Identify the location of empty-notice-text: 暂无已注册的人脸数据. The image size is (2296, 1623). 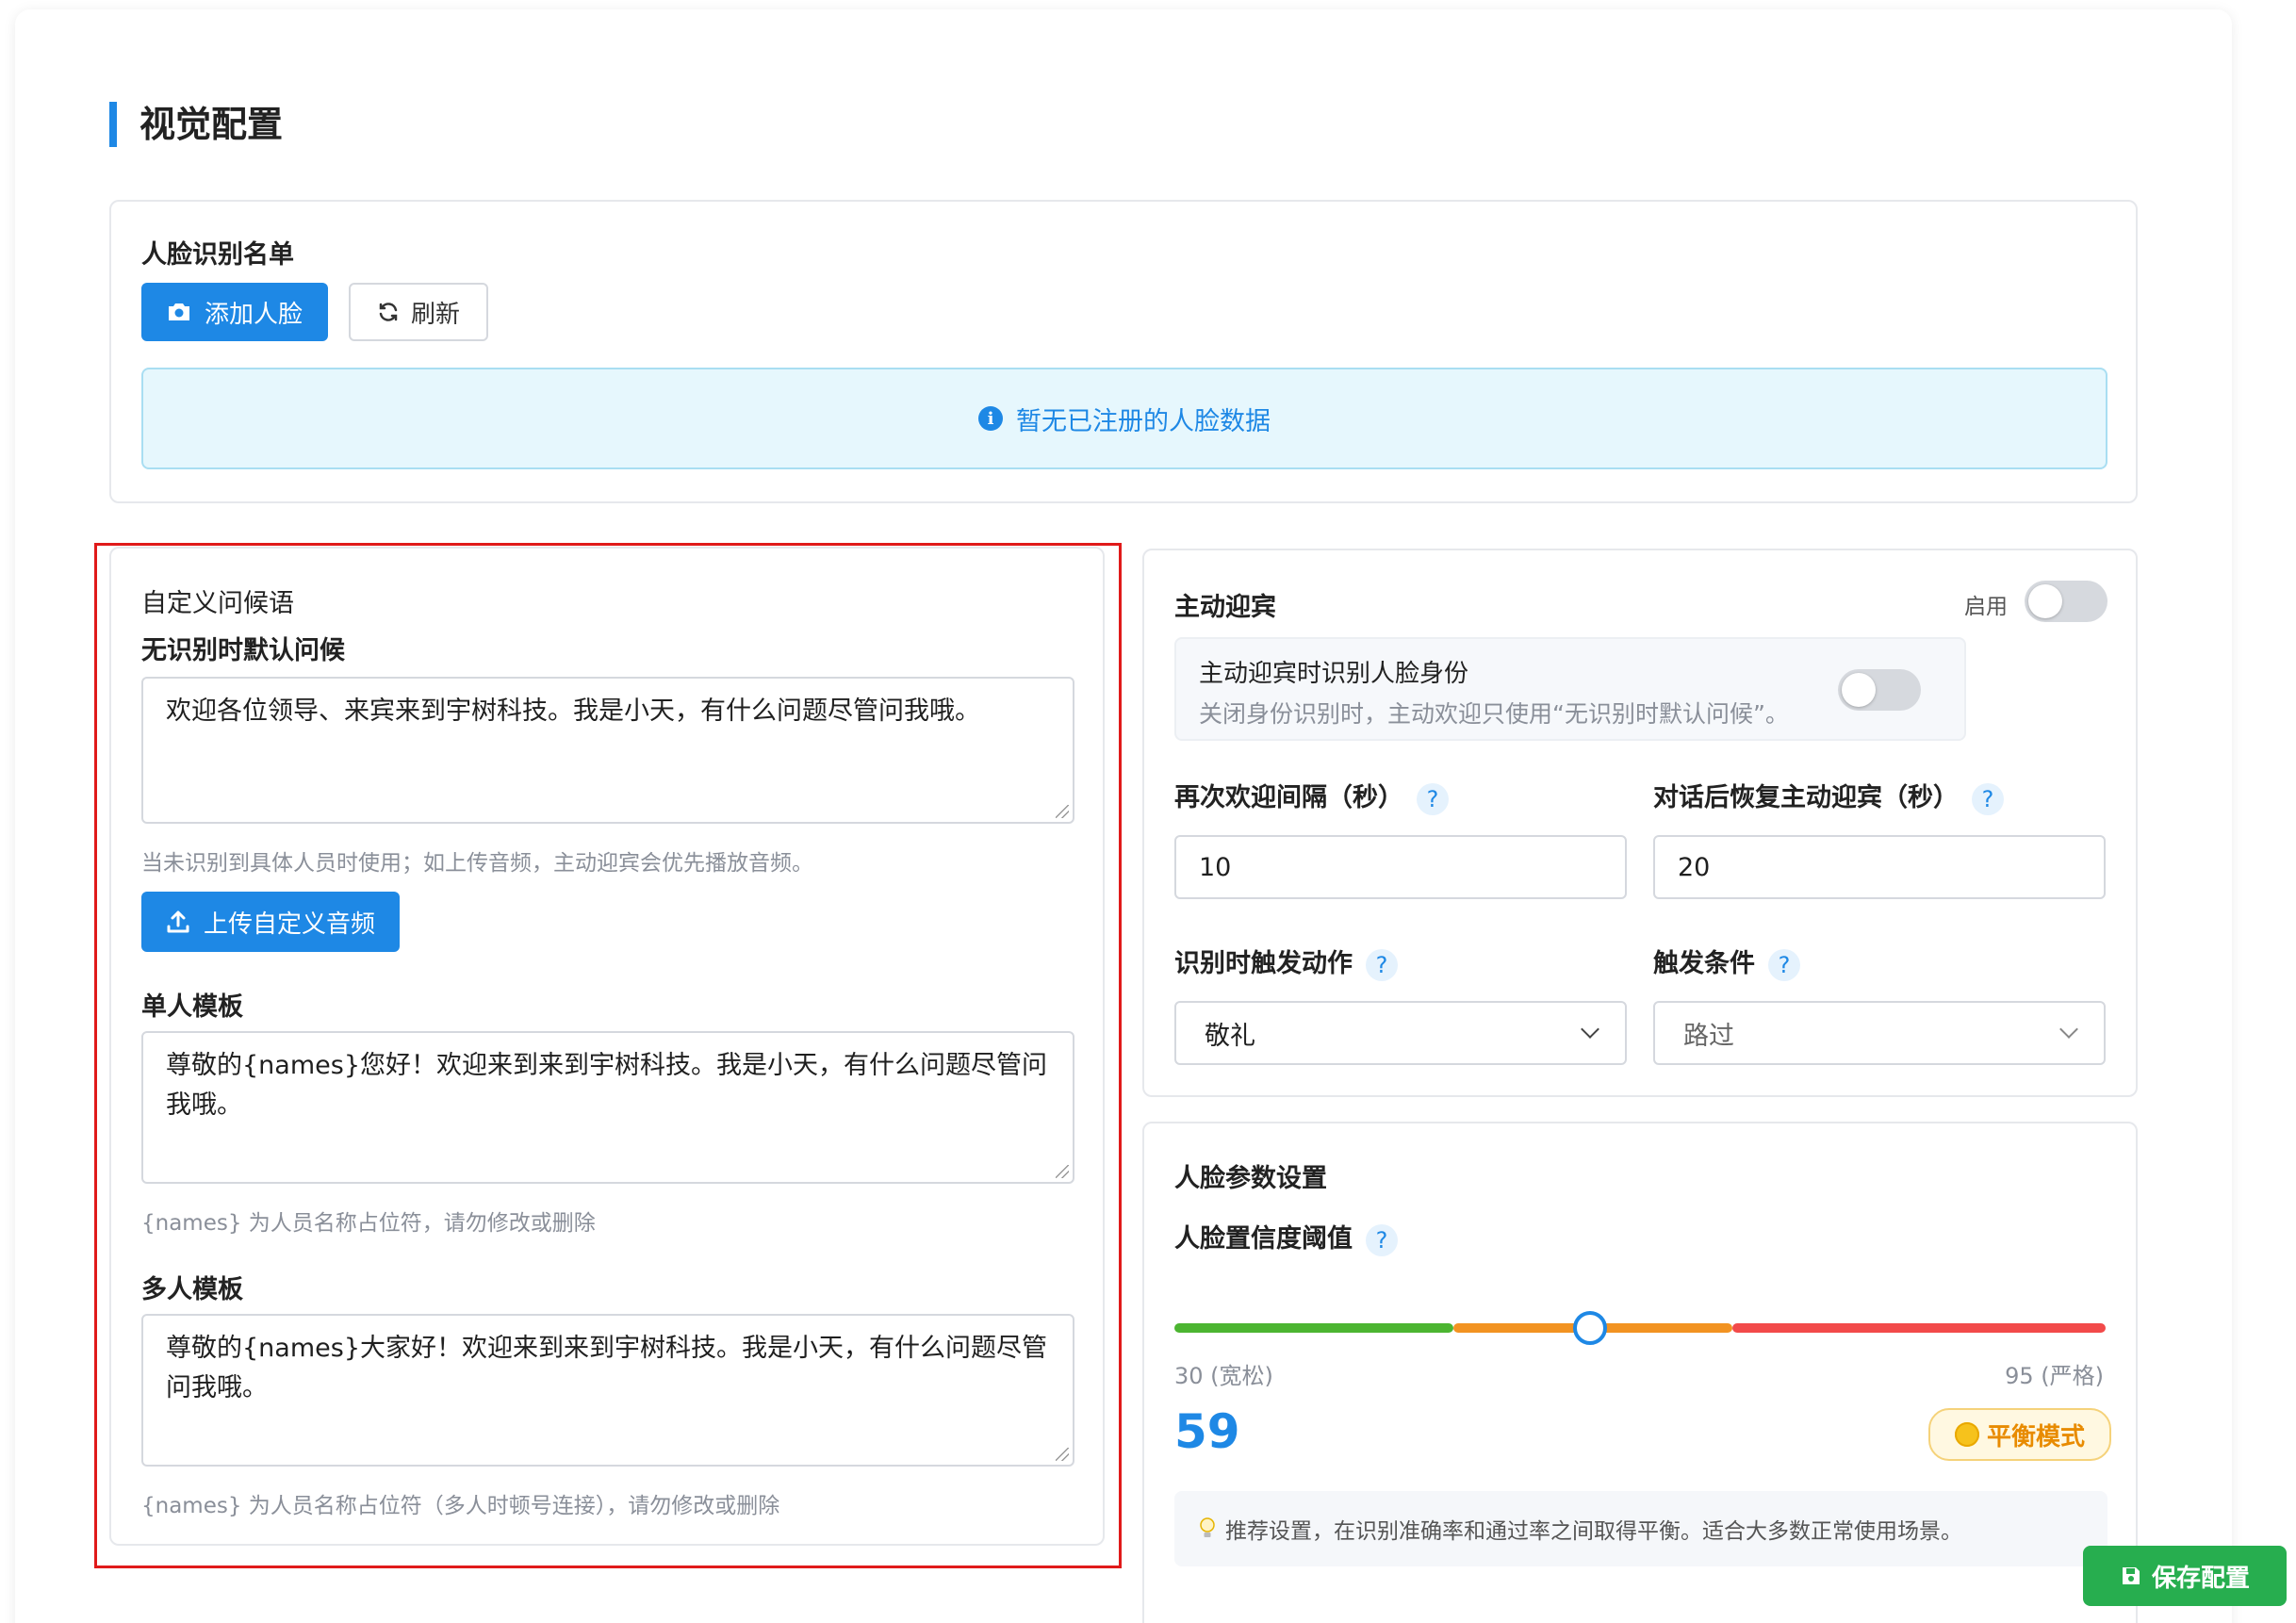
(1143, 421).